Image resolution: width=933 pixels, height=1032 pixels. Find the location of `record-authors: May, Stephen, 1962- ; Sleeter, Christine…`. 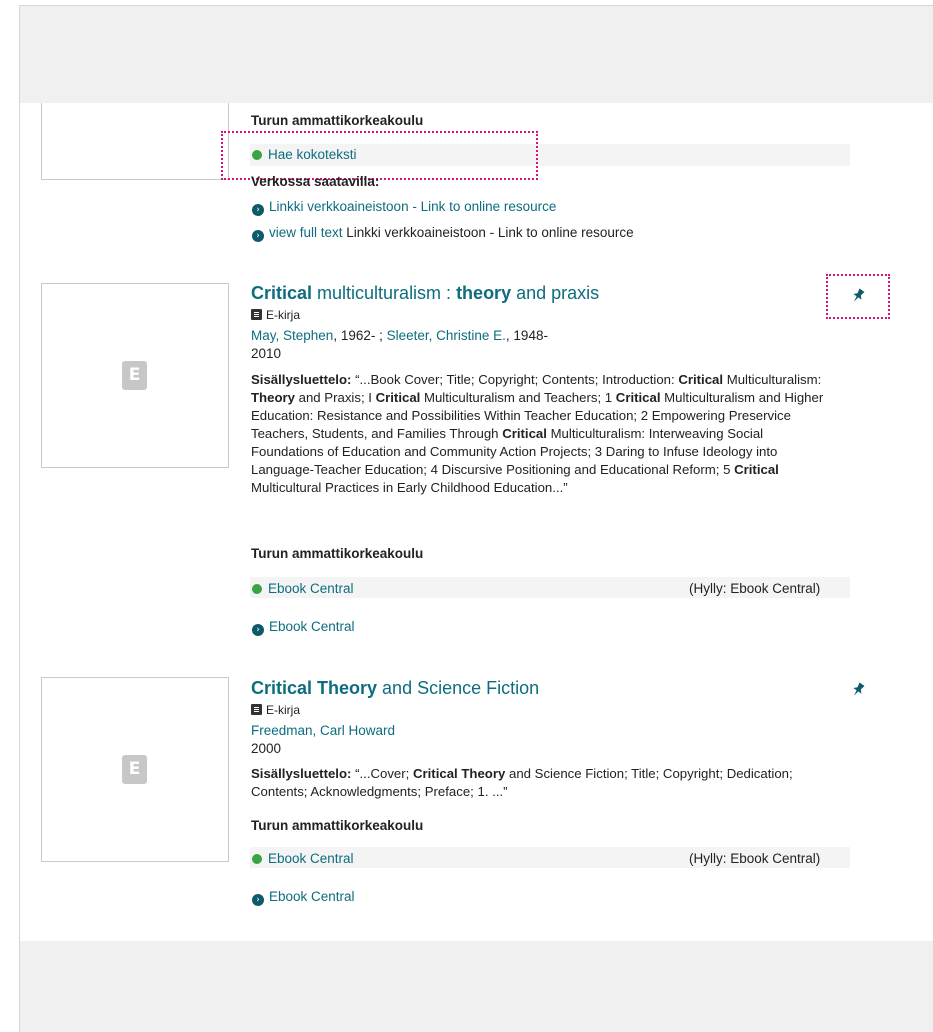

record-authors: May, Stephen, 1962- ; Sleeter, Christine… is located at coordinates (399, 335).